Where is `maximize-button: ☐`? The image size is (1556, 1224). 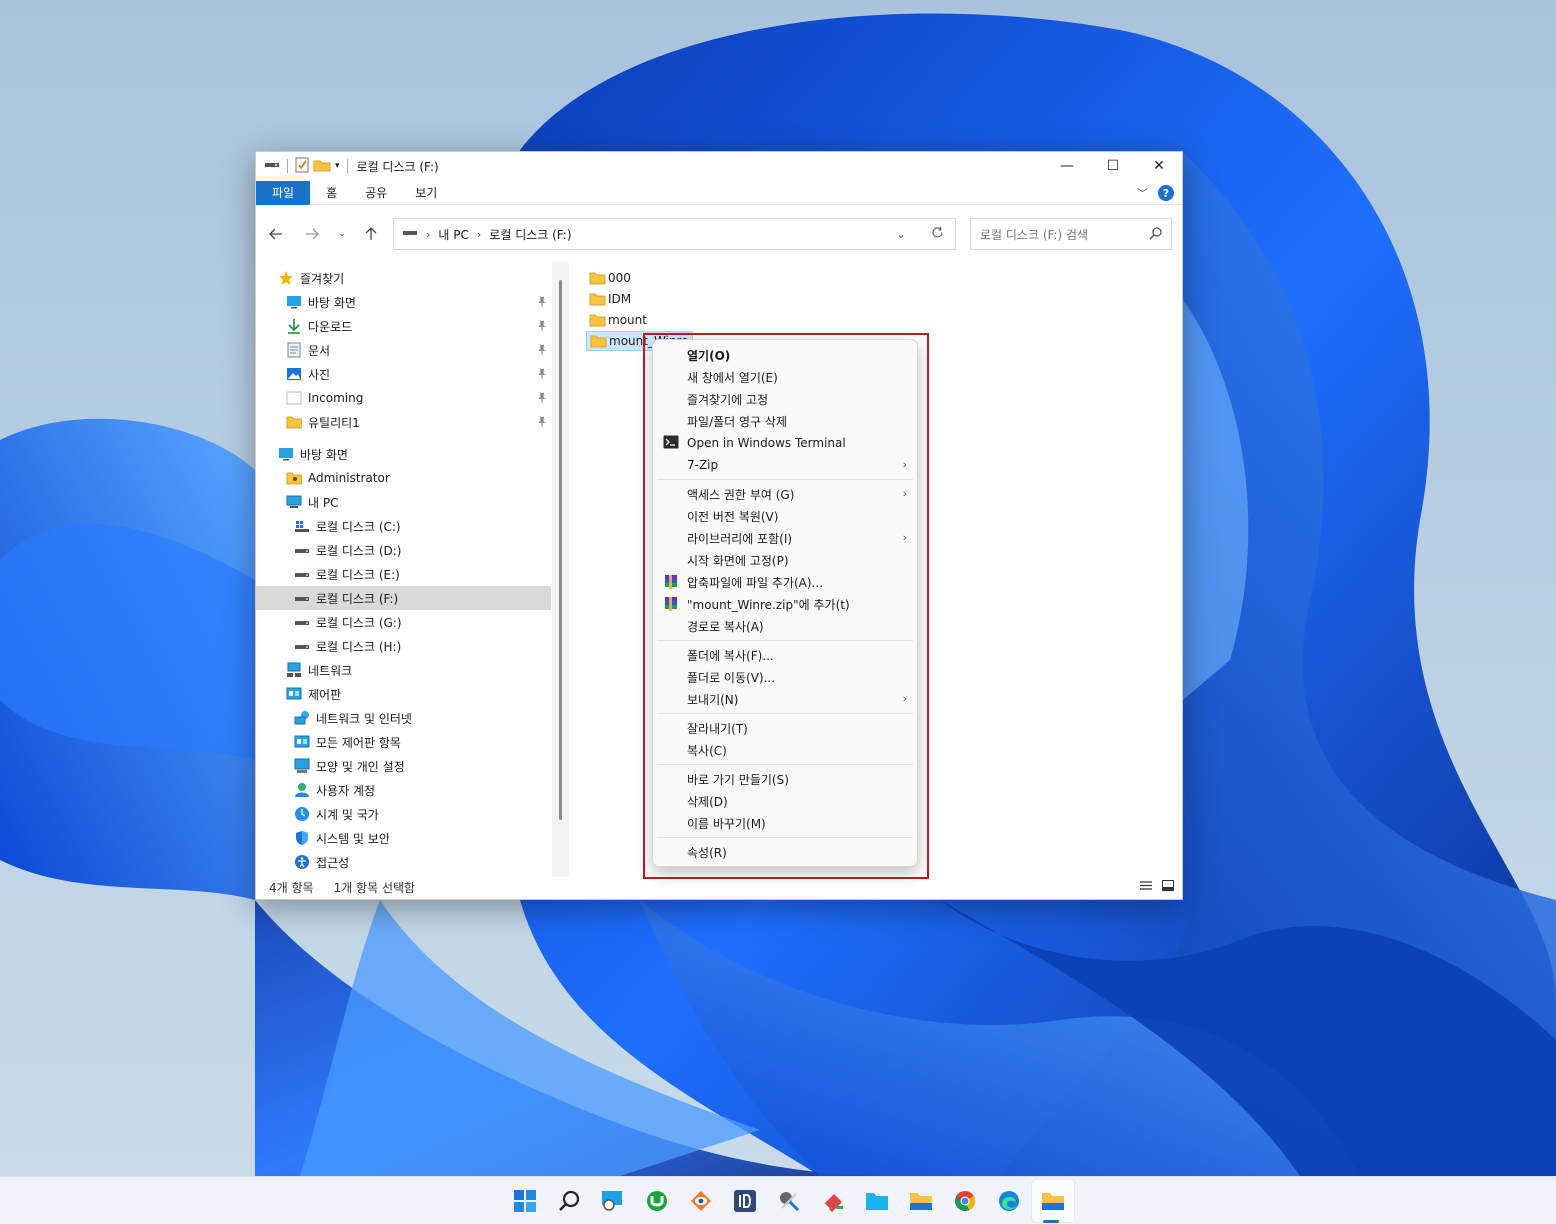 maximize-button: ☐ is located at coordinates (1113, 166).